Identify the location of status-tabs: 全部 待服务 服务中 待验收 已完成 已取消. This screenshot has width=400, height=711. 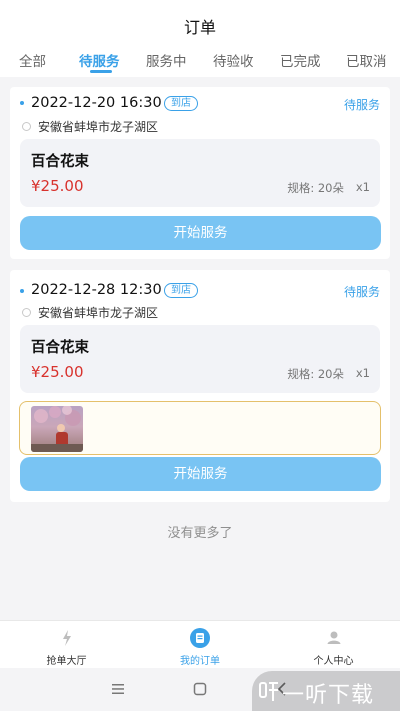
(200, 63).